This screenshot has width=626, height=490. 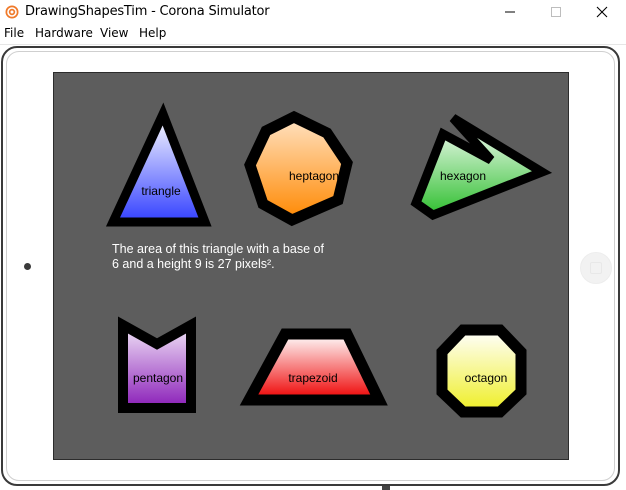 I want to click on window-title: DrawingShapesTim - Corona Simulator, so click(x=147, y=11).